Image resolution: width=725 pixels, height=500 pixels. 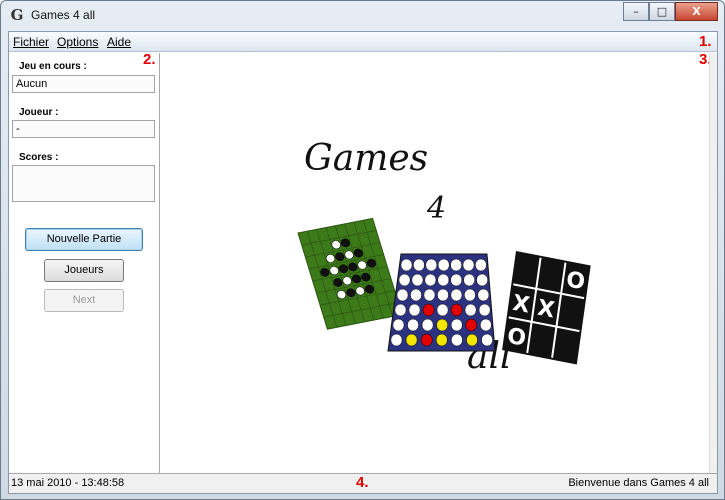 What do you see at coordinates (489, 356) in the screenshot?
I see `logo-word-all: all` at bounding box center [489, 356].